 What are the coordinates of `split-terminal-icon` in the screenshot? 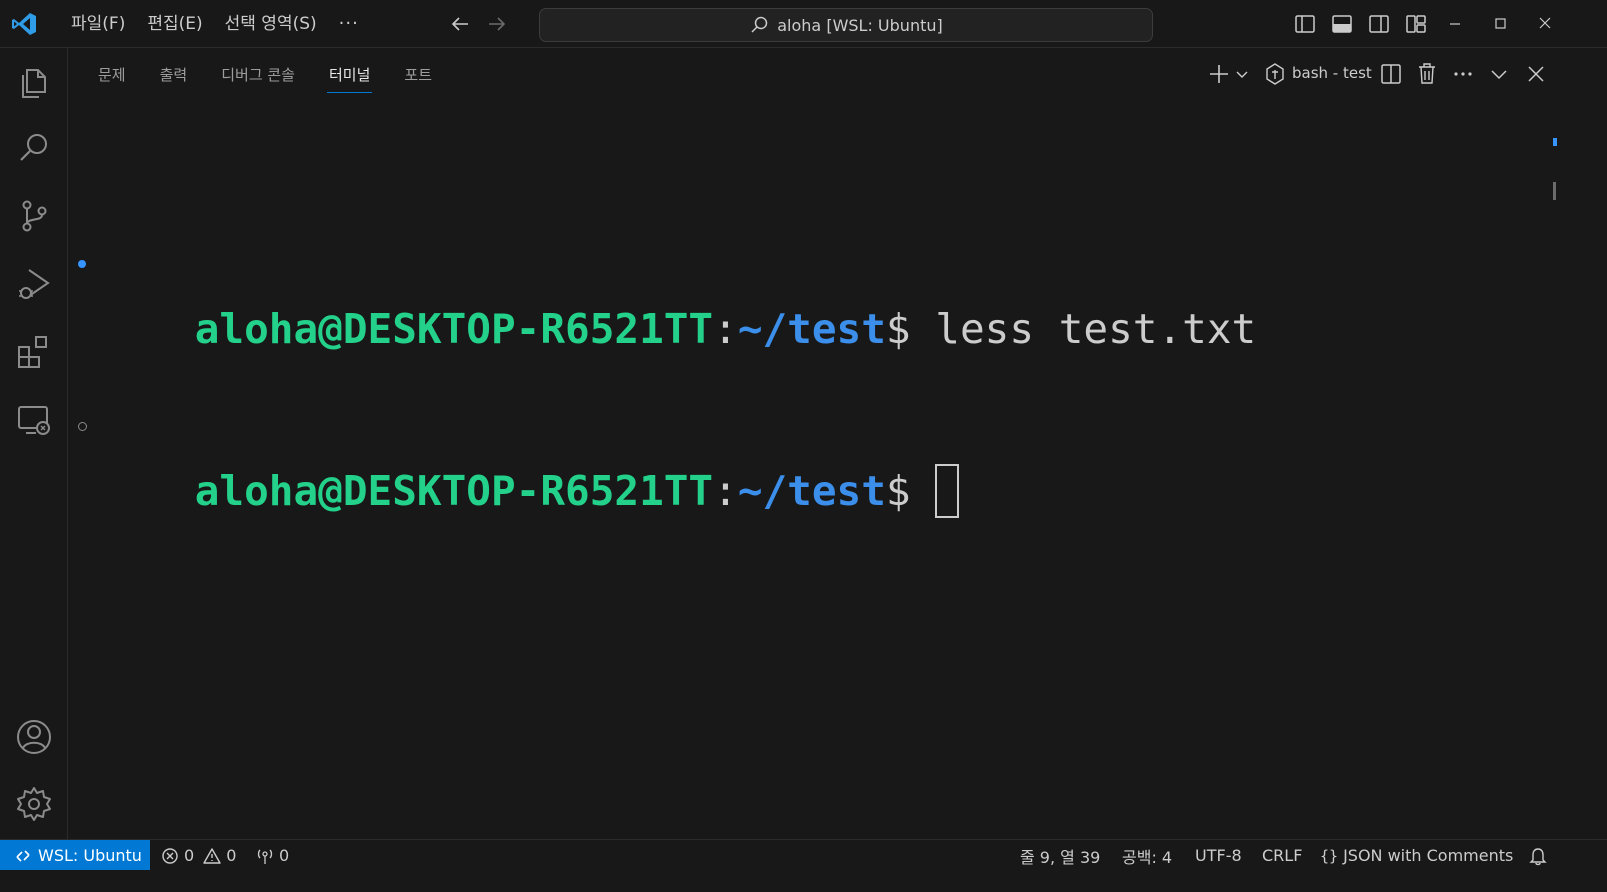 It's located at (1391, 74).